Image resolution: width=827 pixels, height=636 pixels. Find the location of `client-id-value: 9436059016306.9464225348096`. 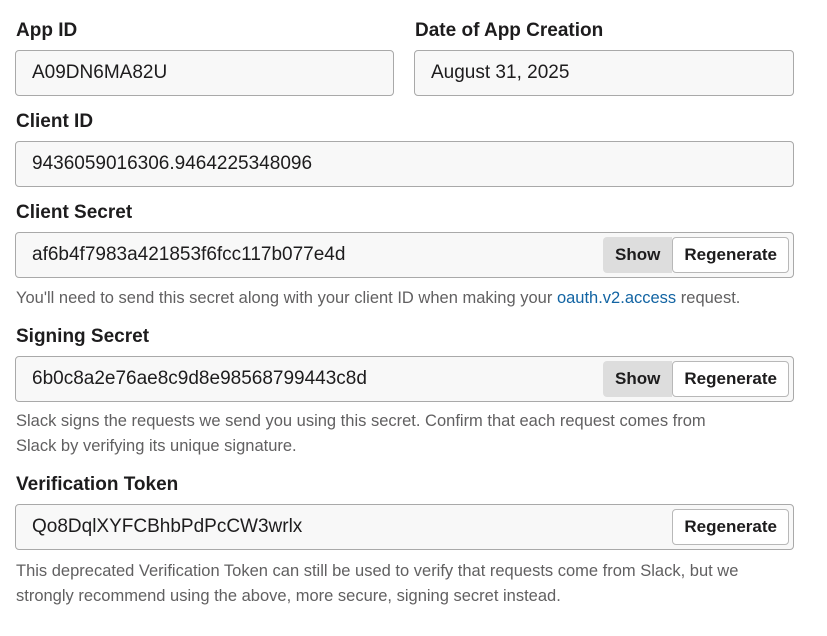

client-id-value: 9436059016306.9464225348096 is located at coordinates (172, 163).